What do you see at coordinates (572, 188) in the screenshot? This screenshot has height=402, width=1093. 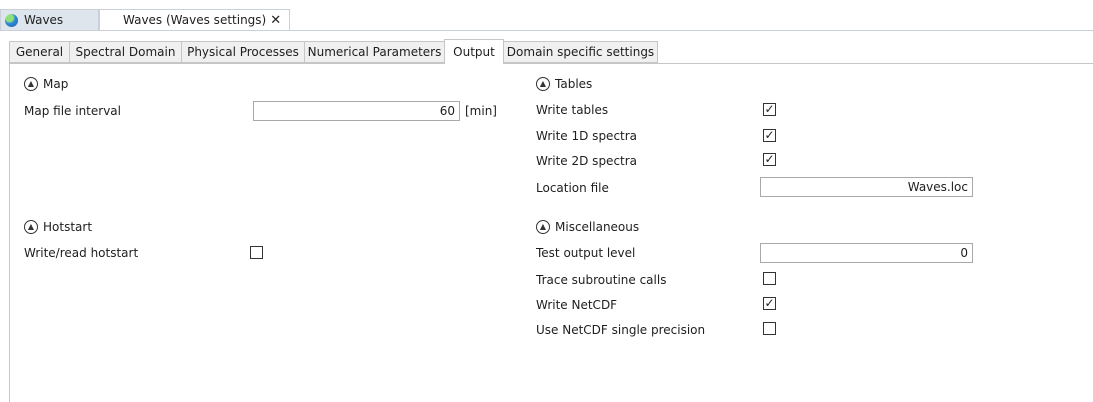 I see `location-file-label: Location file` at bounding box center [572, 188].